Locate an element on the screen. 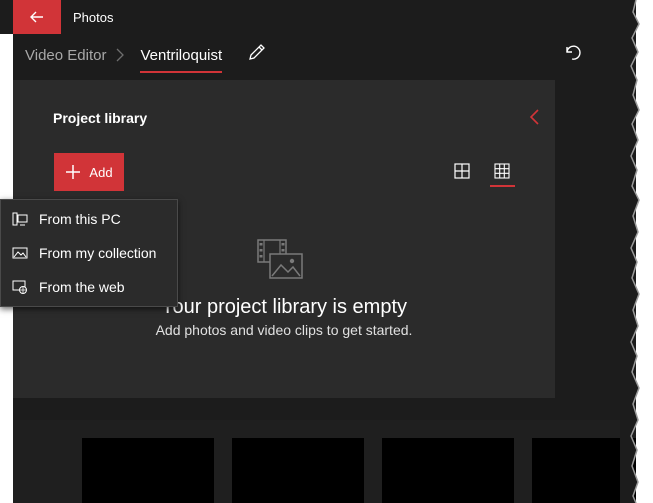  collection-icon is located at coordinates (20, 253).